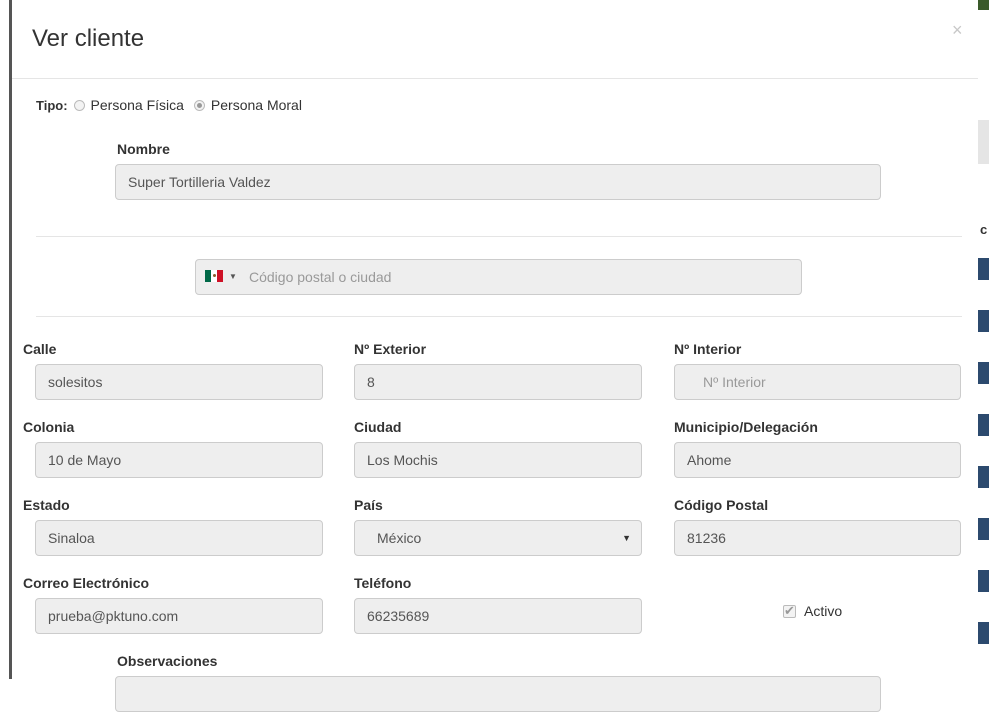 Image resolution: width=989 pixels, height=712 pixels. Describe the element at coordinates (40, 349) in the screenshot. I see `calle-label: Calle` at that location.